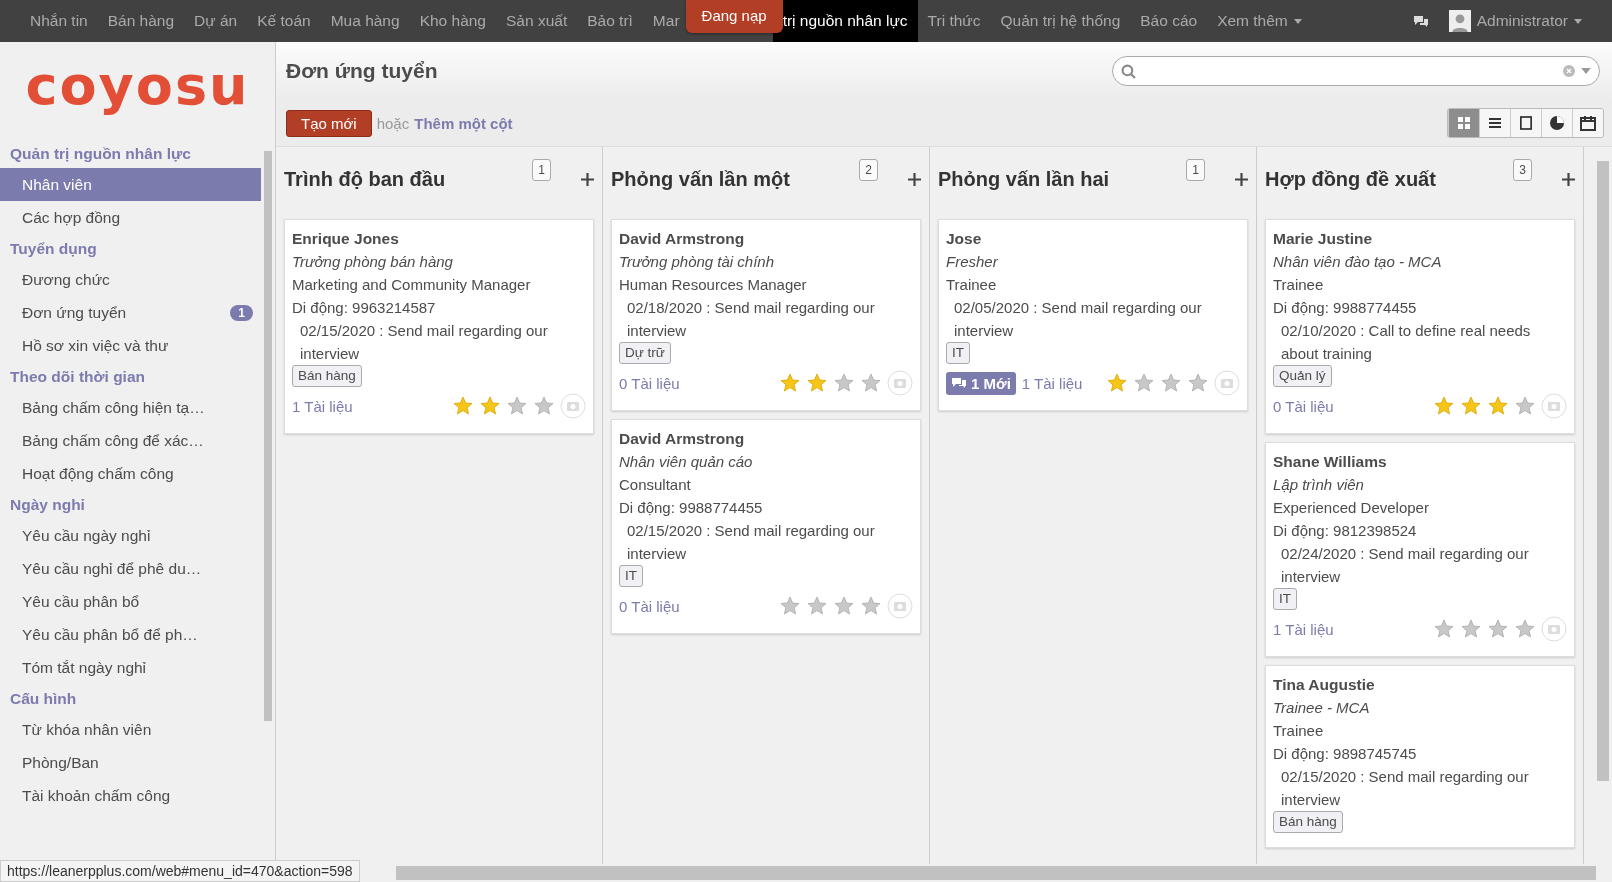 The height and width of the screenshot is (882, 1612). What do you see at coordinates (1515, 21) in the screenshot?
I see `user-menu: Administrator` at bounding box center [1515, 21].